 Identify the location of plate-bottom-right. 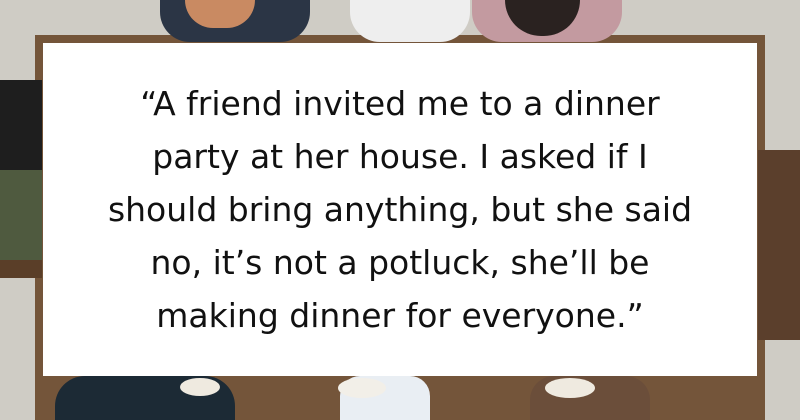
(570, 388).